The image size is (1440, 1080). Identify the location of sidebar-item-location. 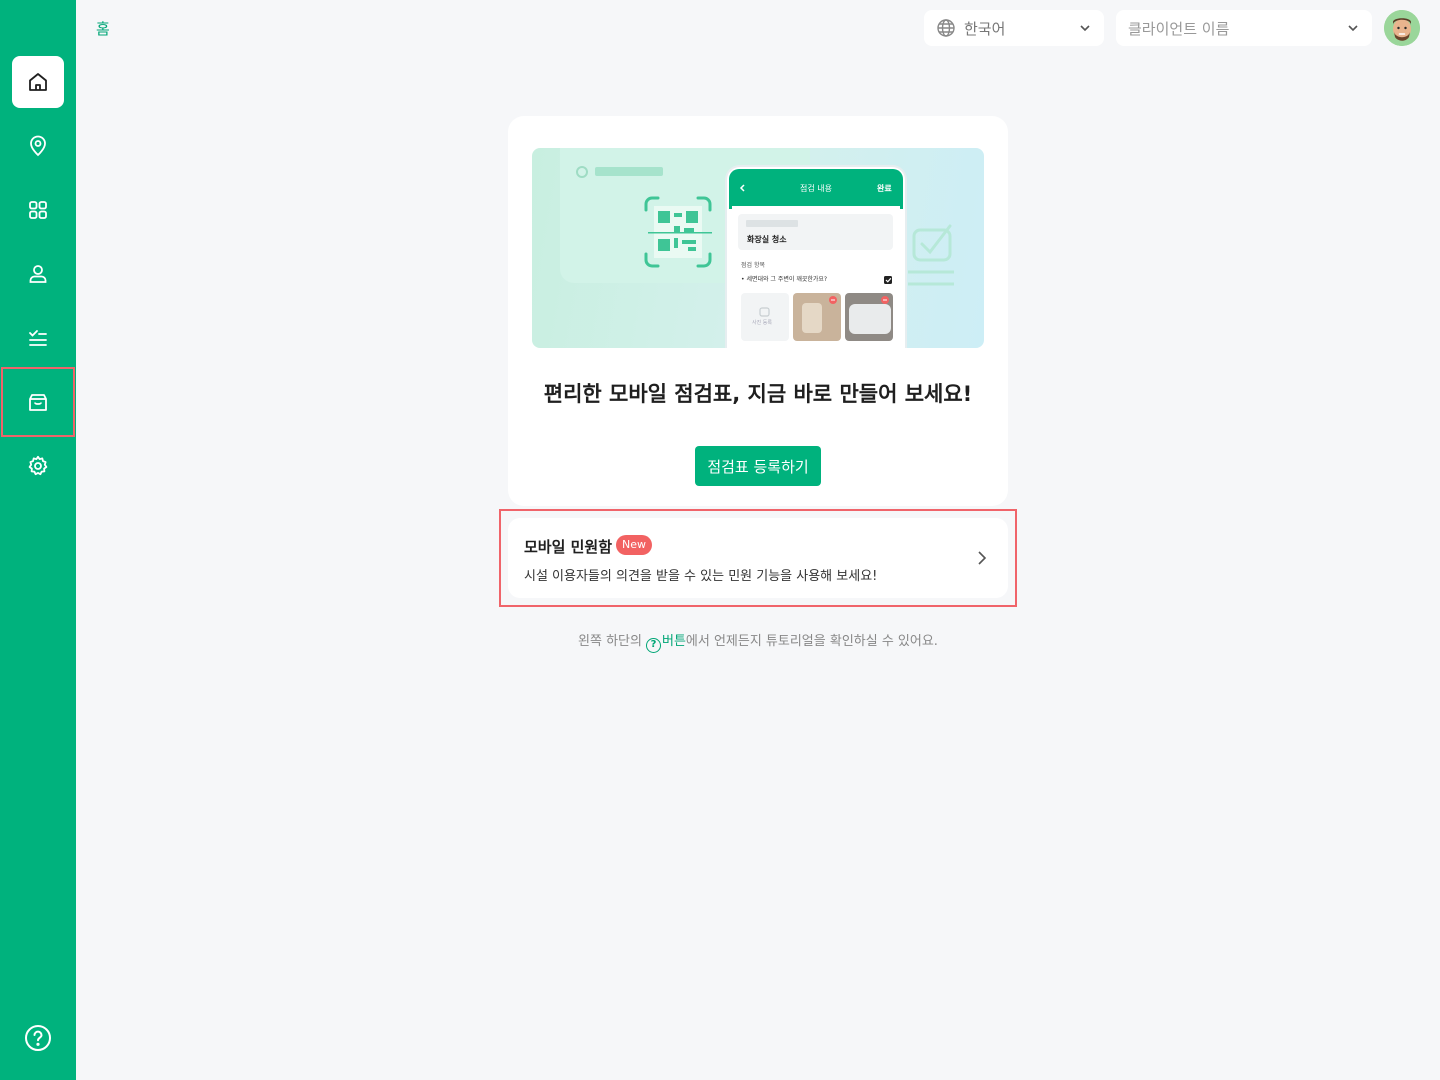
(38, 146).